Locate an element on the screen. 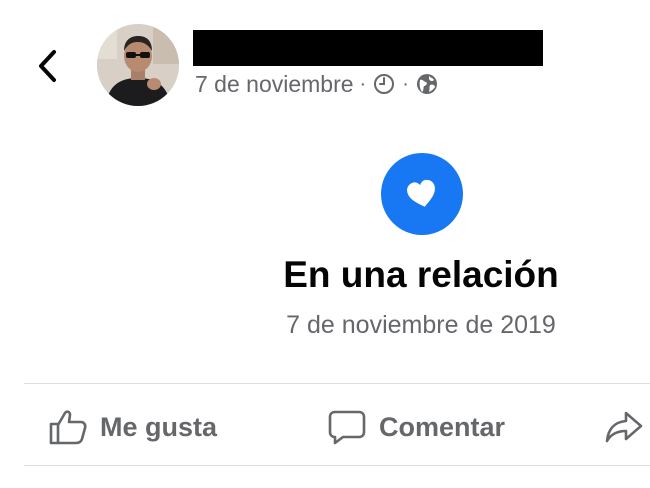 The image size is (650, 488). avatar is located at coordinates (138, 65).